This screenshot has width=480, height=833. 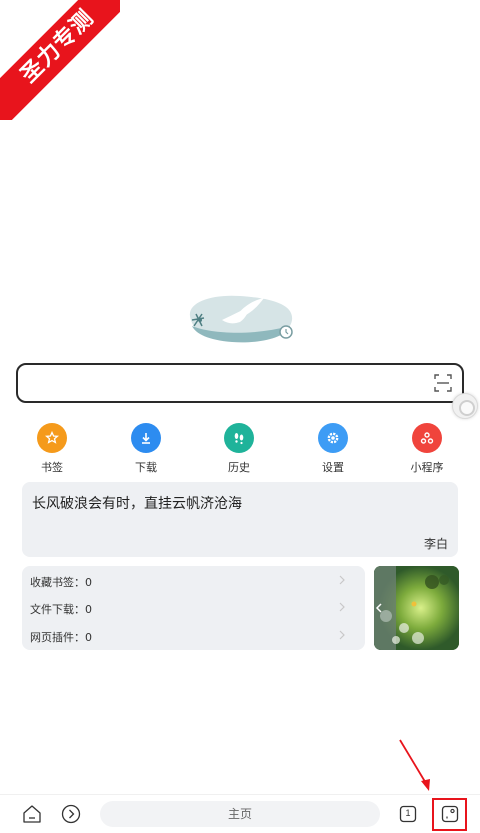 What do you see at coordinates (449, 814) in the screenshot?
I see `highlight-box` at bounding box center [449, 814].